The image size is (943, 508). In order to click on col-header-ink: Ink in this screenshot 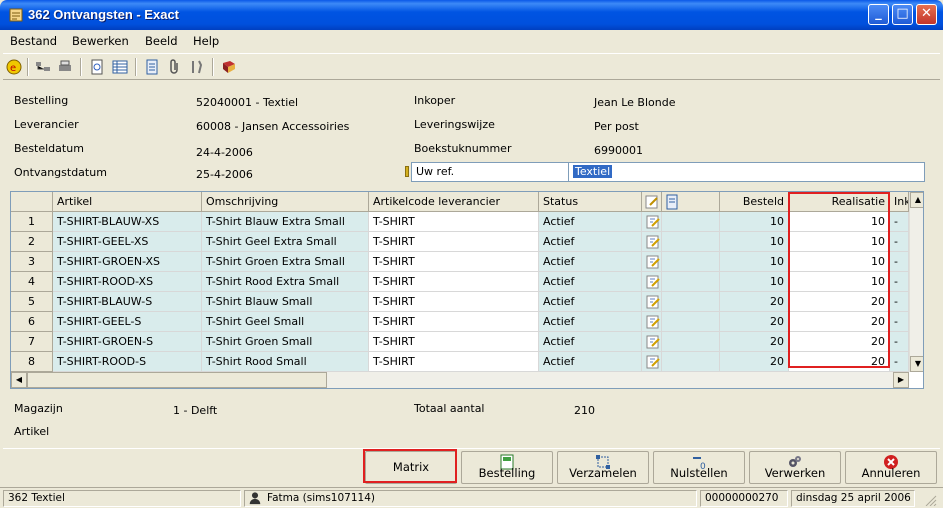, I will do `click(899, 202)`.